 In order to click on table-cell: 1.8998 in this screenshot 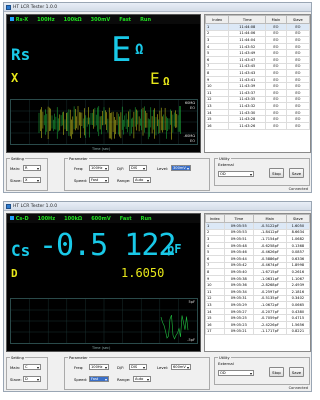, I will do `click(297, 265)`.